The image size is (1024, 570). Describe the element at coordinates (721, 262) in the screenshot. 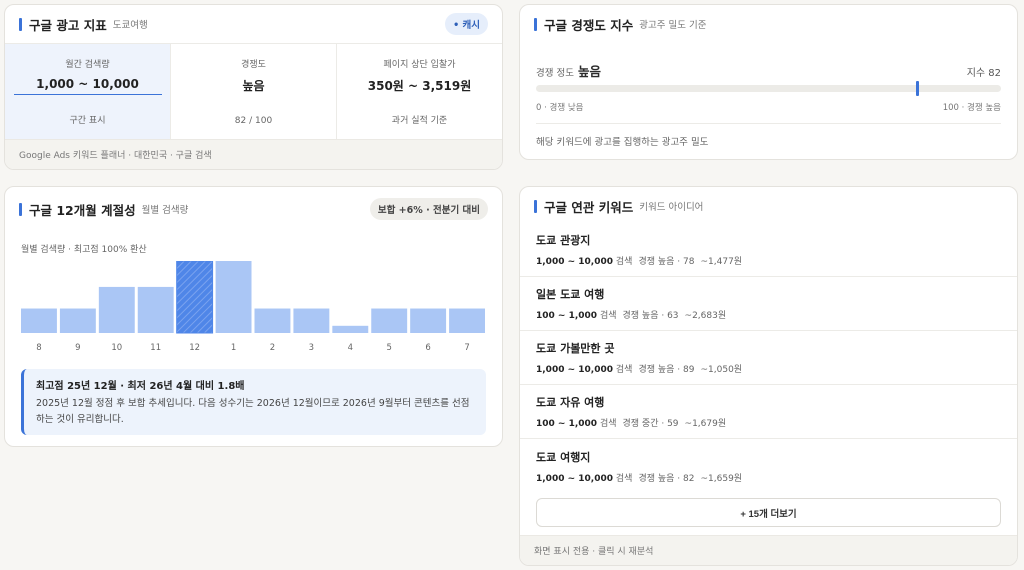

I see `keyword-bid: ~1,477원` at that location.